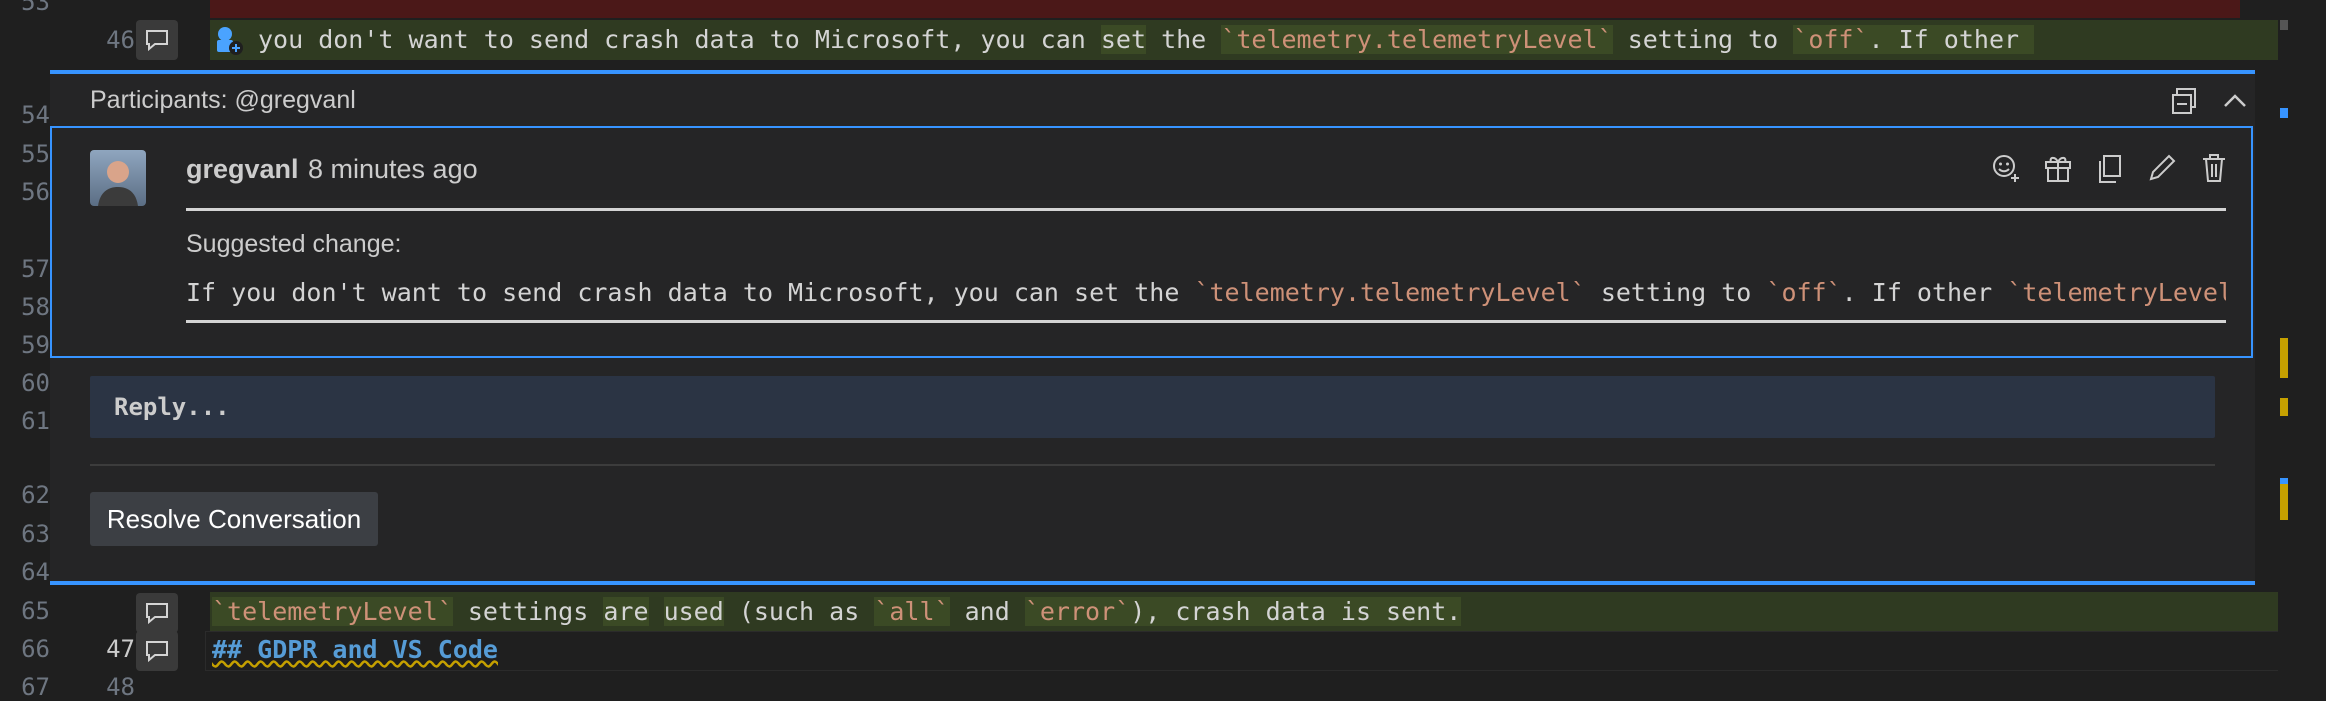 Image resolution: width=2326 pixels, height=701 pixels. I want to click on participants-label: Participants: @gregvanl, so click(223, 100).